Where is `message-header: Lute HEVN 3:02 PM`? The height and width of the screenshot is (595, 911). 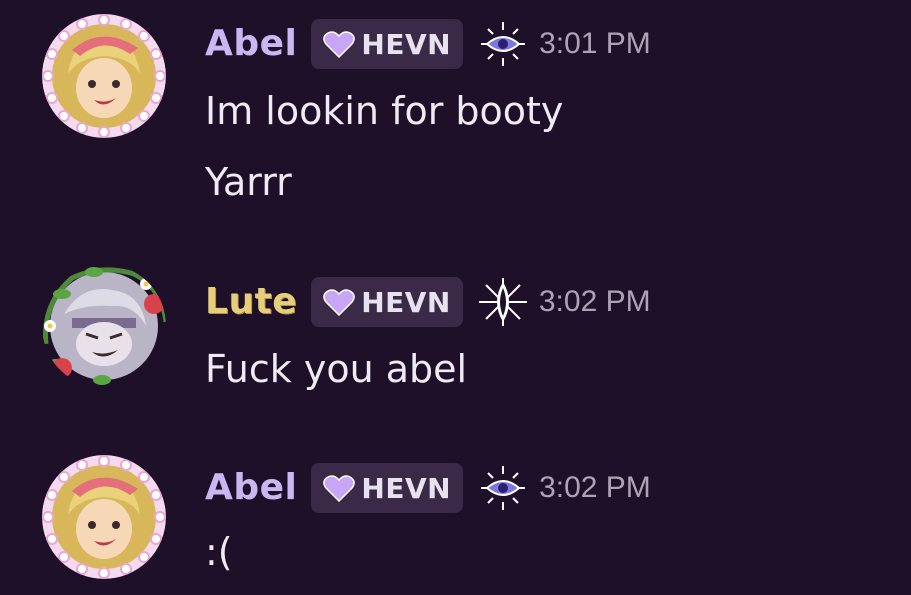 message-header: Lute HEVN 3:02 PM is located at coordinates (428, 302).